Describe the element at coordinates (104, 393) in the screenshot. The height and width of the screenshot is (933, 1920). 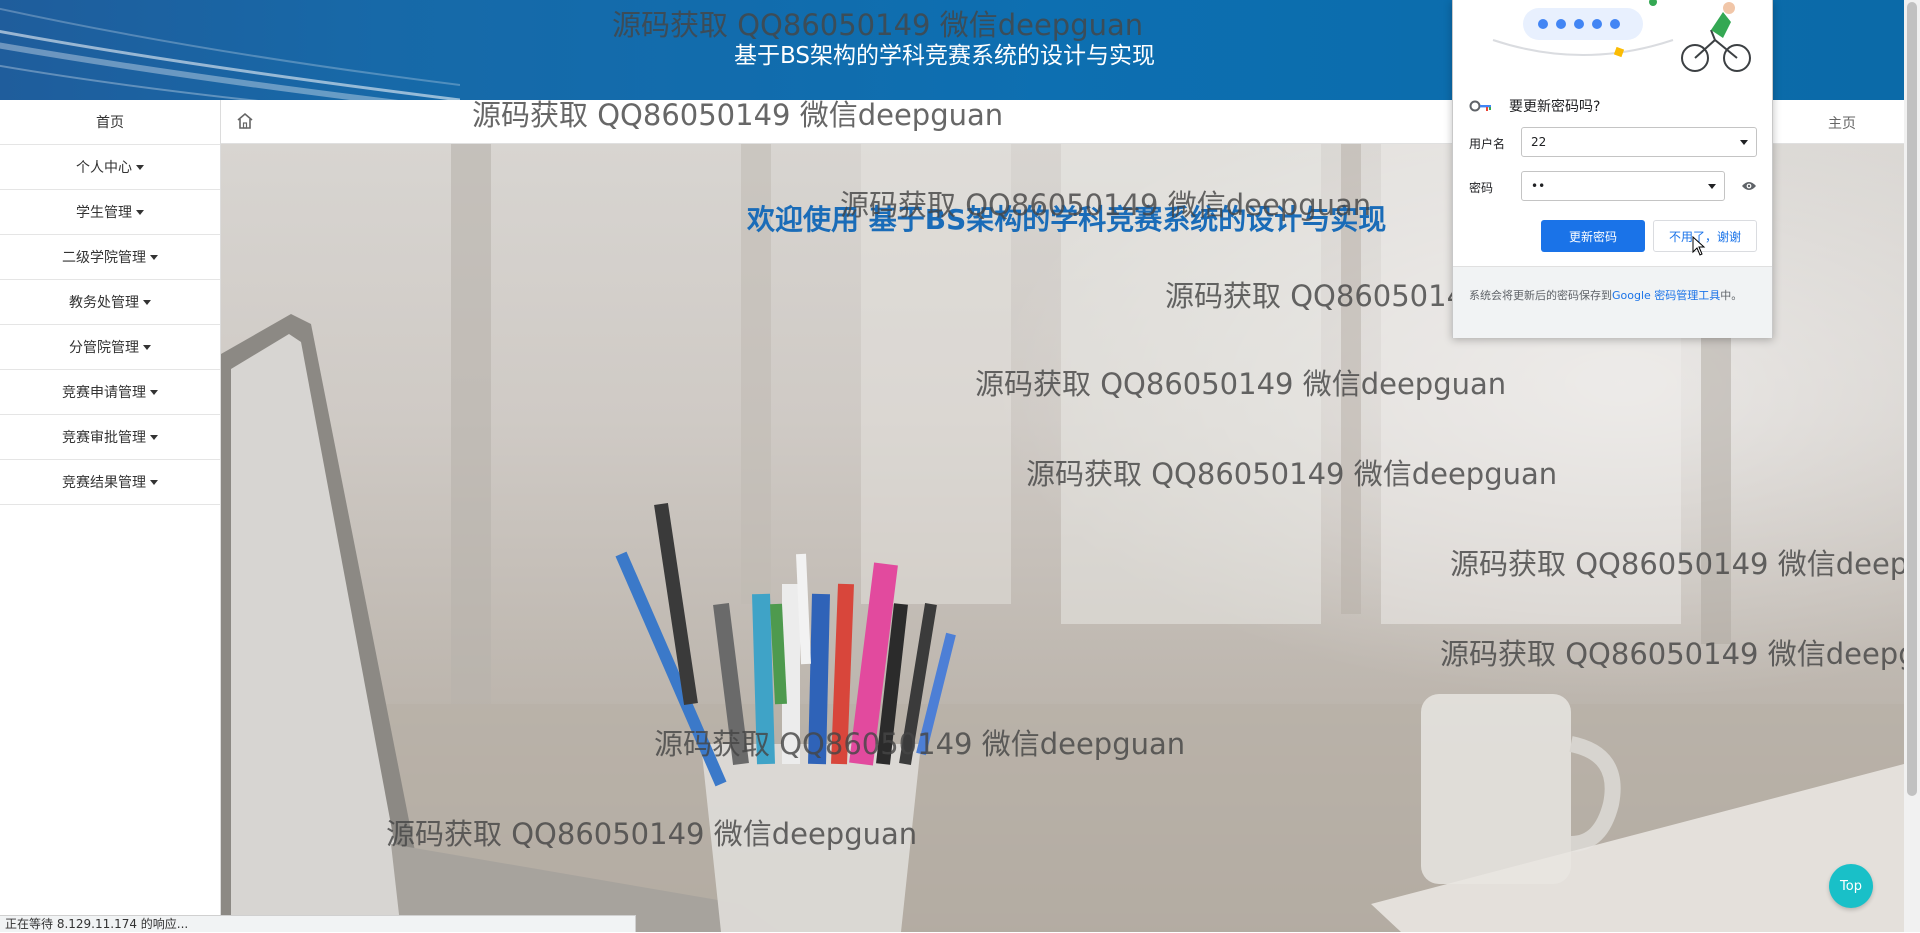
I see `sidebar-item-label: 竞赛申请管理` at that location.